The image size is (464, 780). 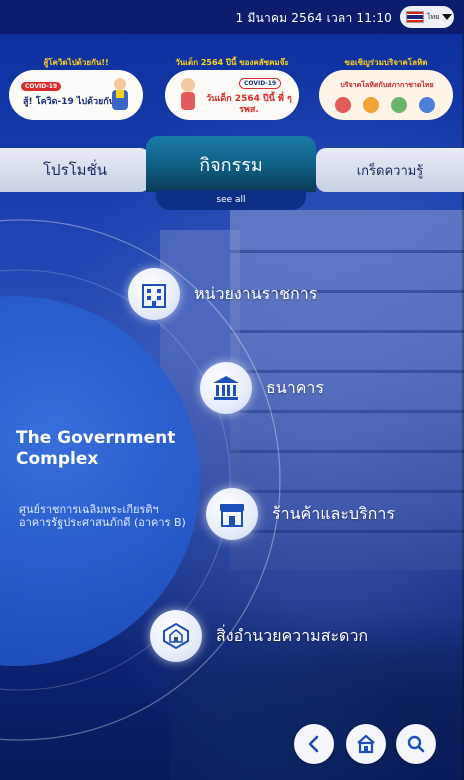 I want to click on facilities-icon, so click(x=176, y=636).